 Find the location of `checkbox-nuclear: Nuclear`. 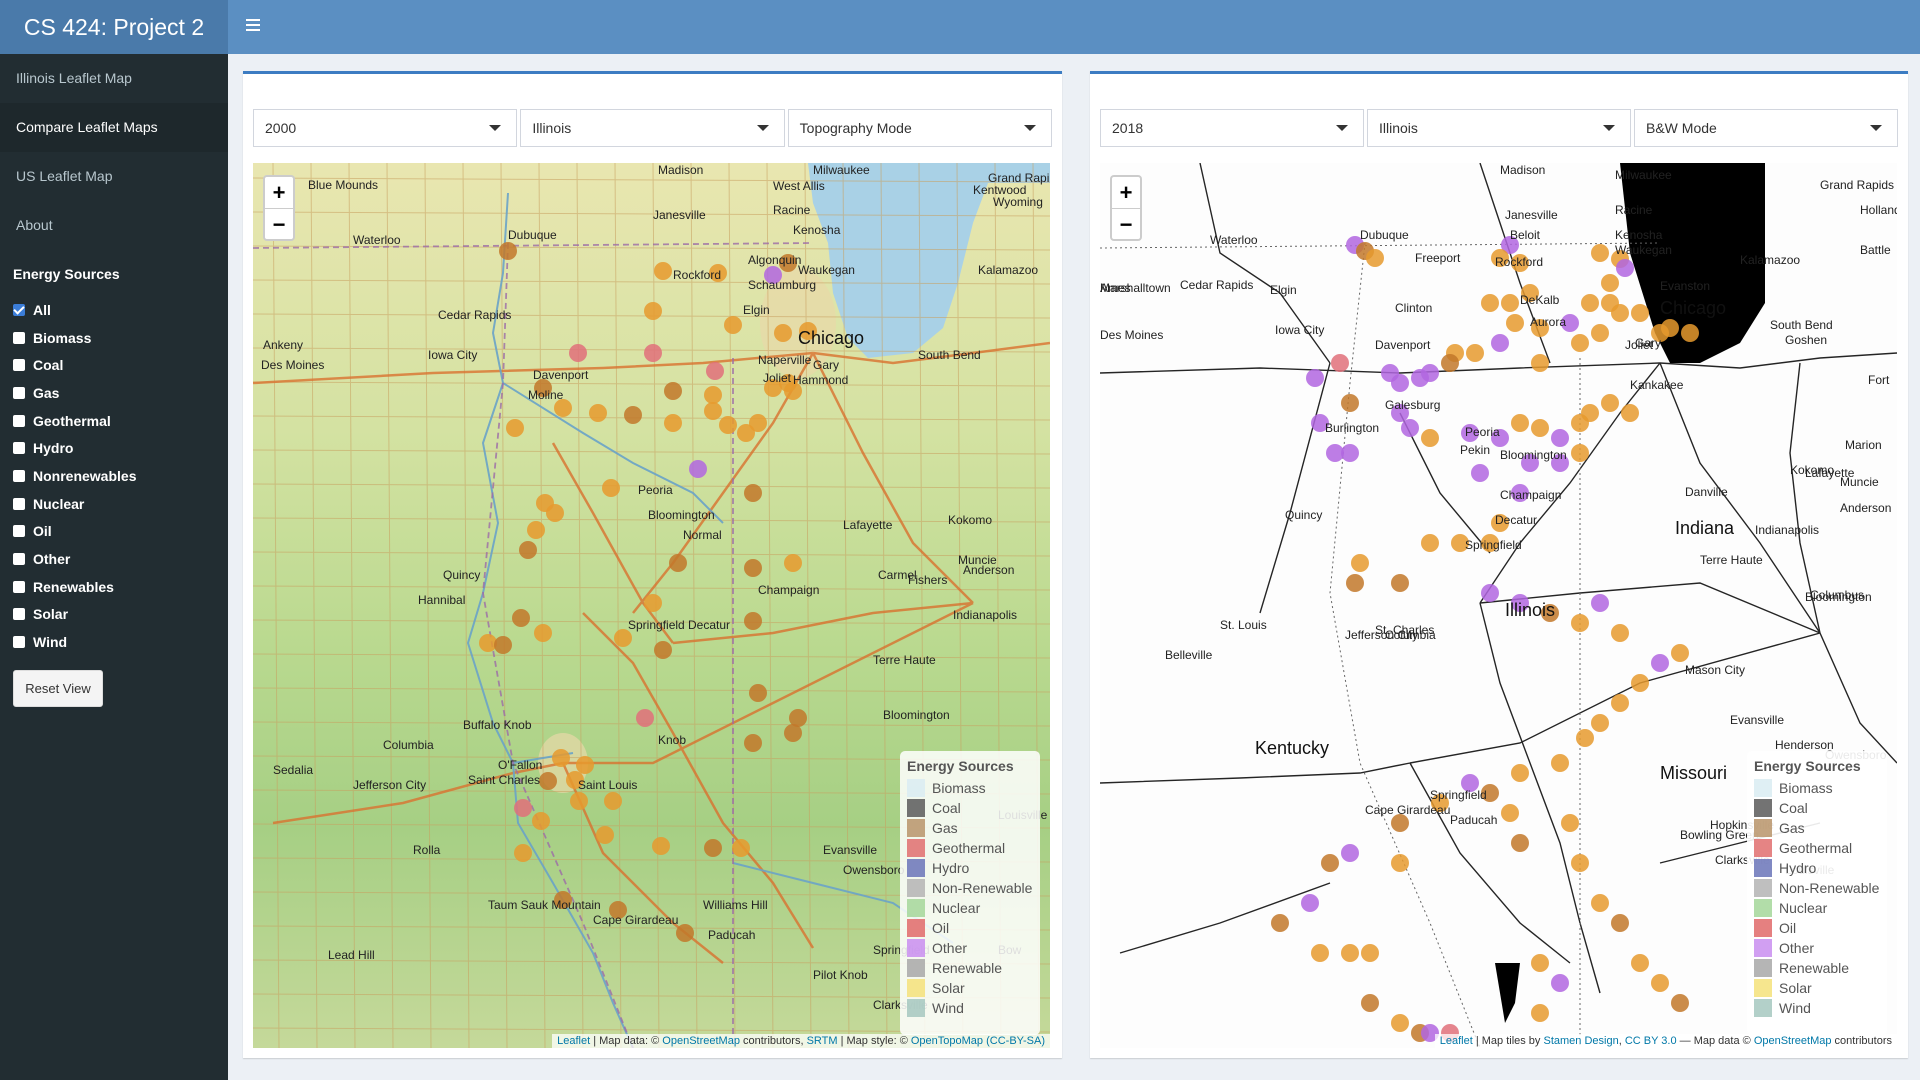

checkbox-nuclear: Nuclear is located at coordinates (114, 504).